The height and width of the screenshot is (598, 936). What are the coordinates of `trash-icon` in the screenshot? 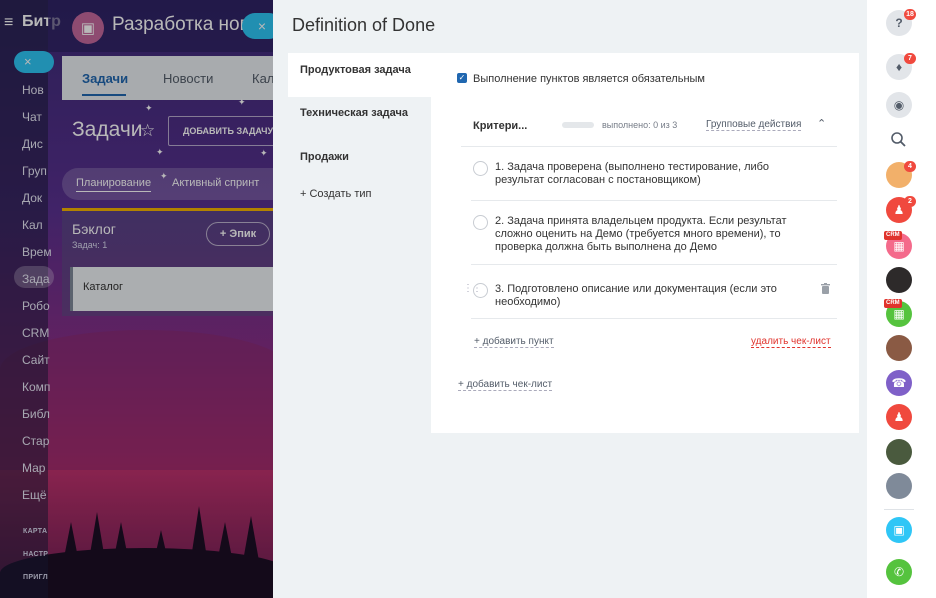 It's located at (825, 288).